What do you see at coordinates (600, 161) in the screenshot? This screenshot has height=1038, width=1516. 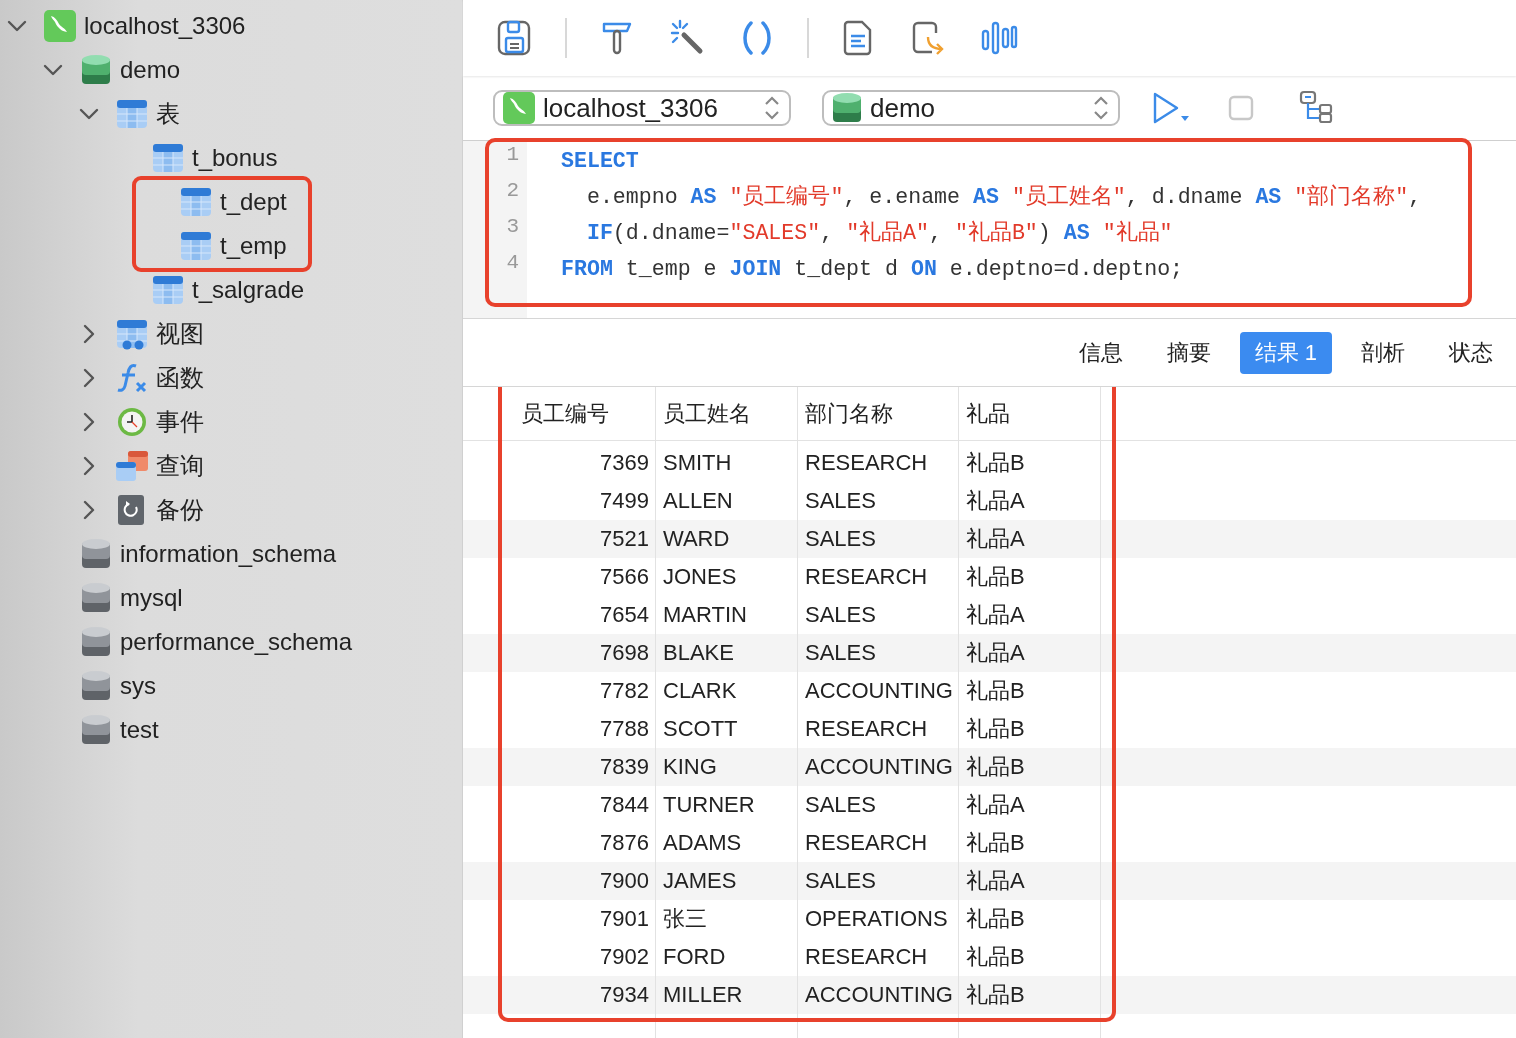 I see `code-line: SELECT` at bounding box center [600, 161].